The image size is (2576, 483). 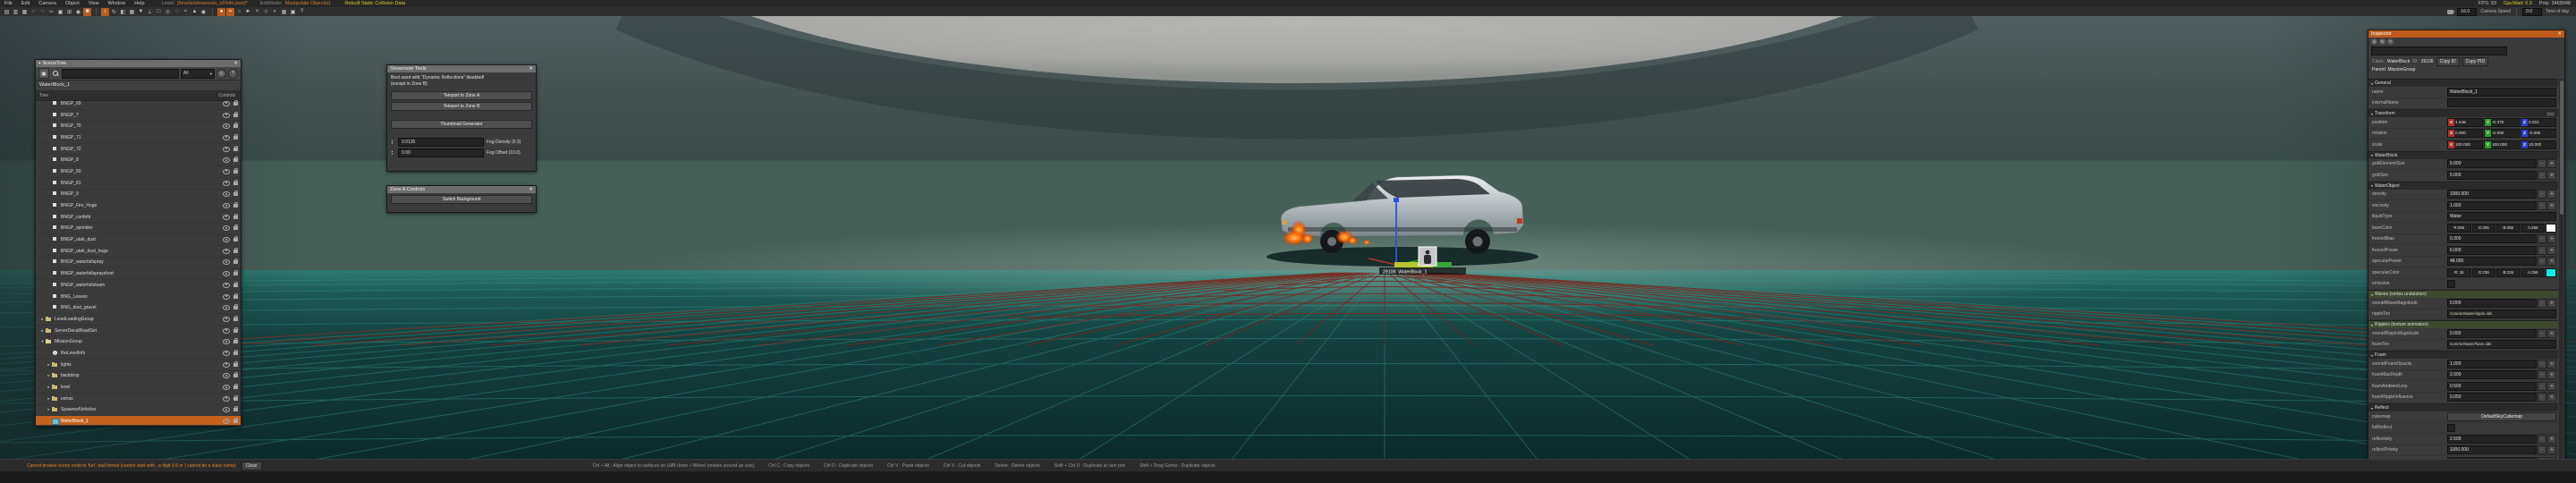 I want to click on number-input: 1.000, so click(x=2492, y=364).